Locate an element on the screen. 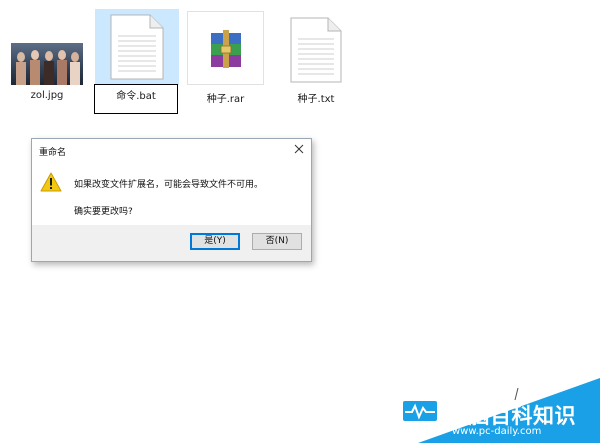 The height and width of the screenshot is (443, 600). no-button: 否(N) is located at coordinates (277, 241).